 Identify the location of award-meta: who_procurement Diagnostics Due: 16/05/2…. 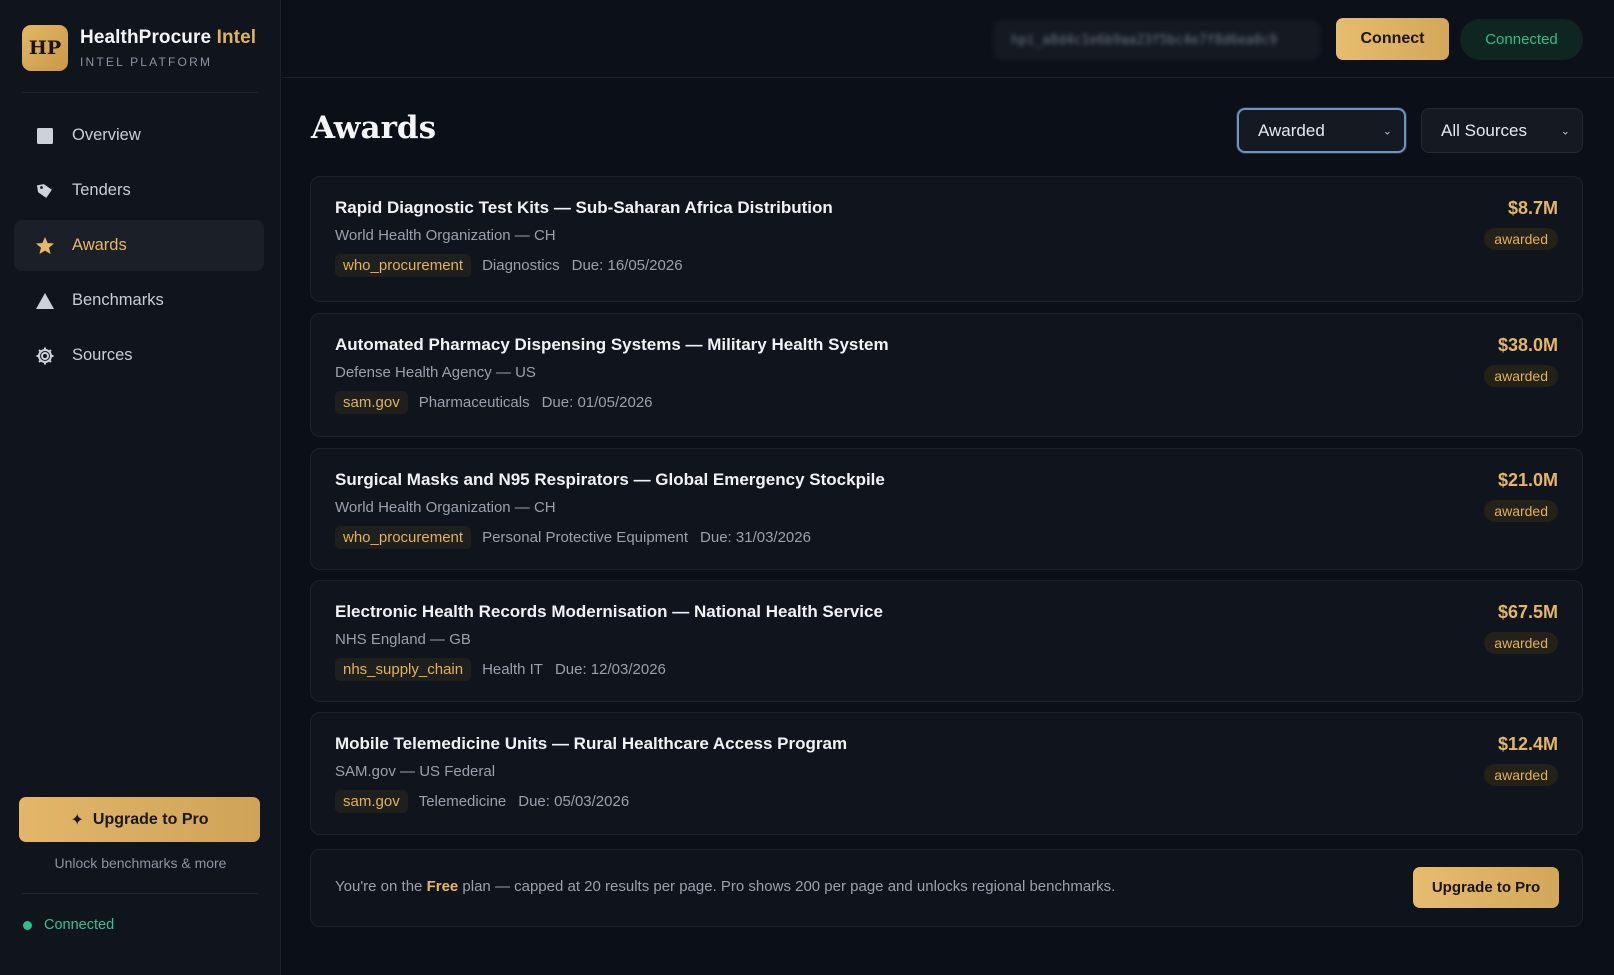
(509, 265).